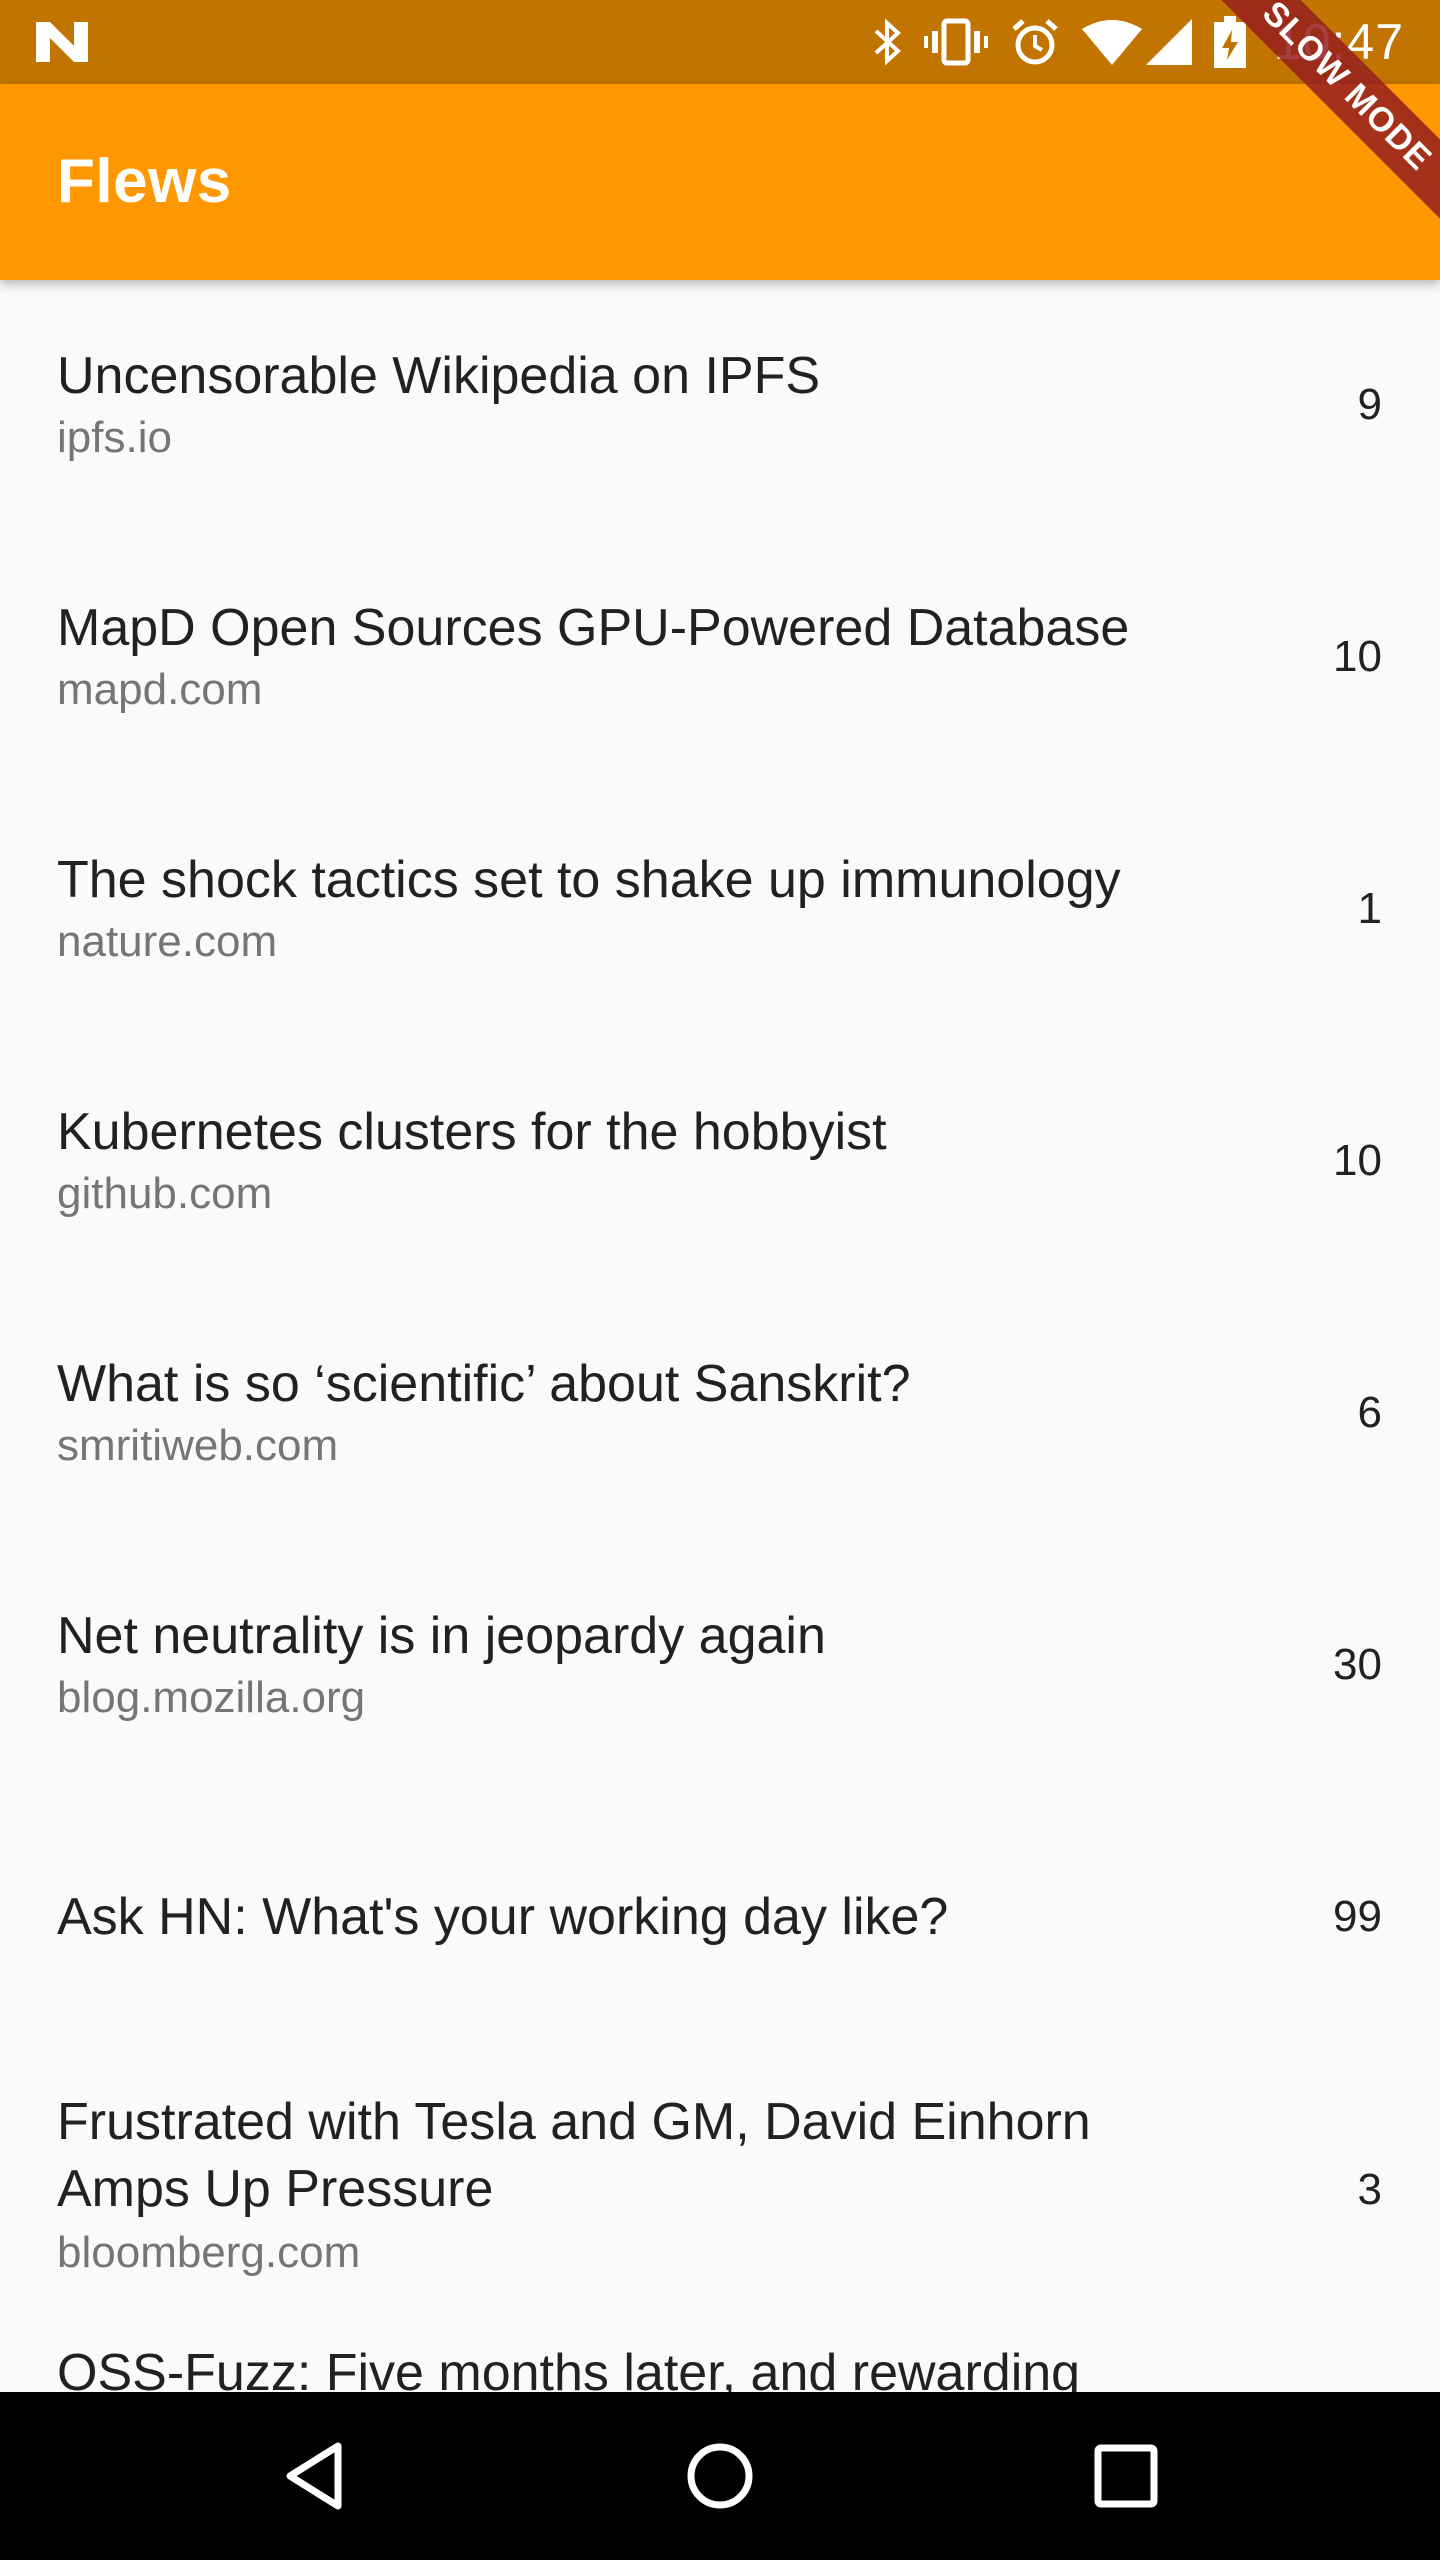  Describe the element at coordinates (1229, 42) in the screenshot. I see `battery-icon` at that location.